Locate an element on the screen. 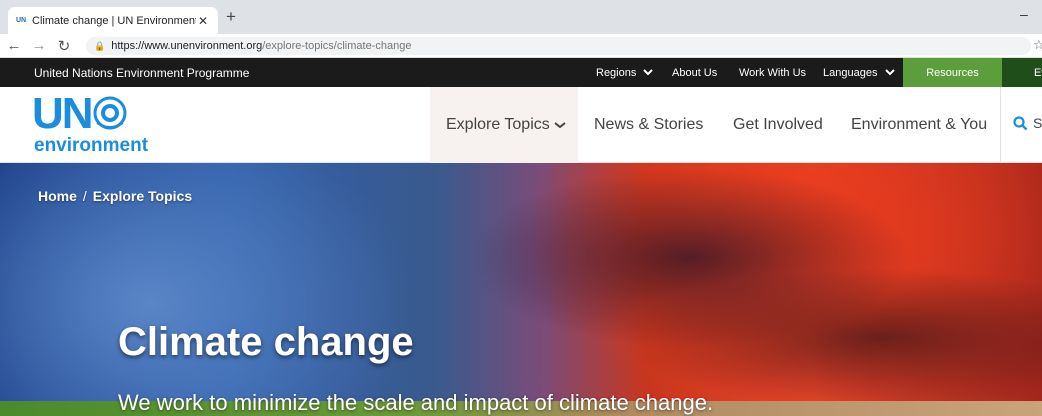 This screenshot has width=1042, height=416. nav-environment-you: Environment & You is located at coordinates (919, 125).